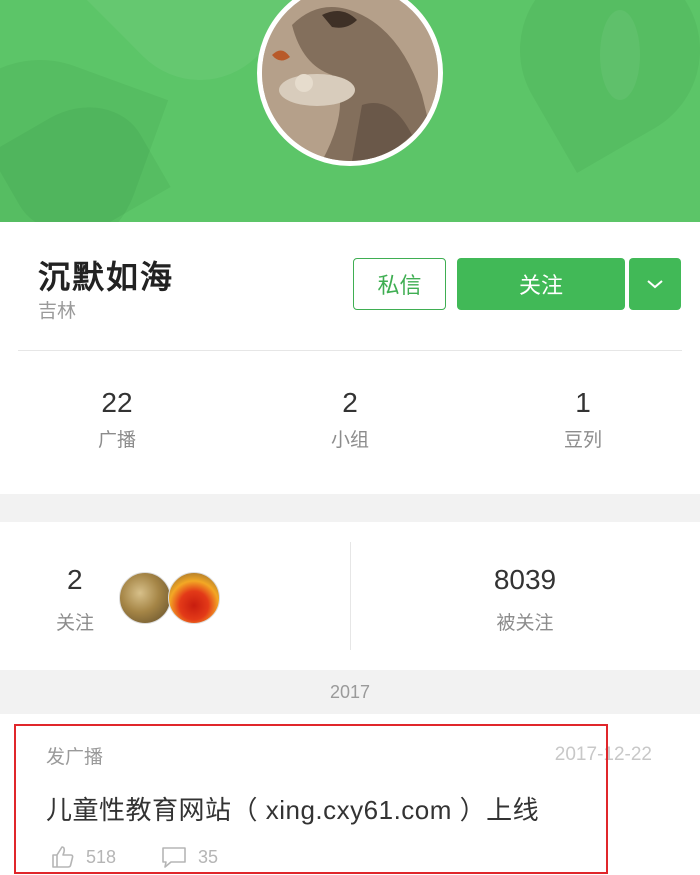  What do you see at coordinates (106, 277) in the screenshot?
I see `profile-name: 沉默如海` at bounding box center [106, 277].